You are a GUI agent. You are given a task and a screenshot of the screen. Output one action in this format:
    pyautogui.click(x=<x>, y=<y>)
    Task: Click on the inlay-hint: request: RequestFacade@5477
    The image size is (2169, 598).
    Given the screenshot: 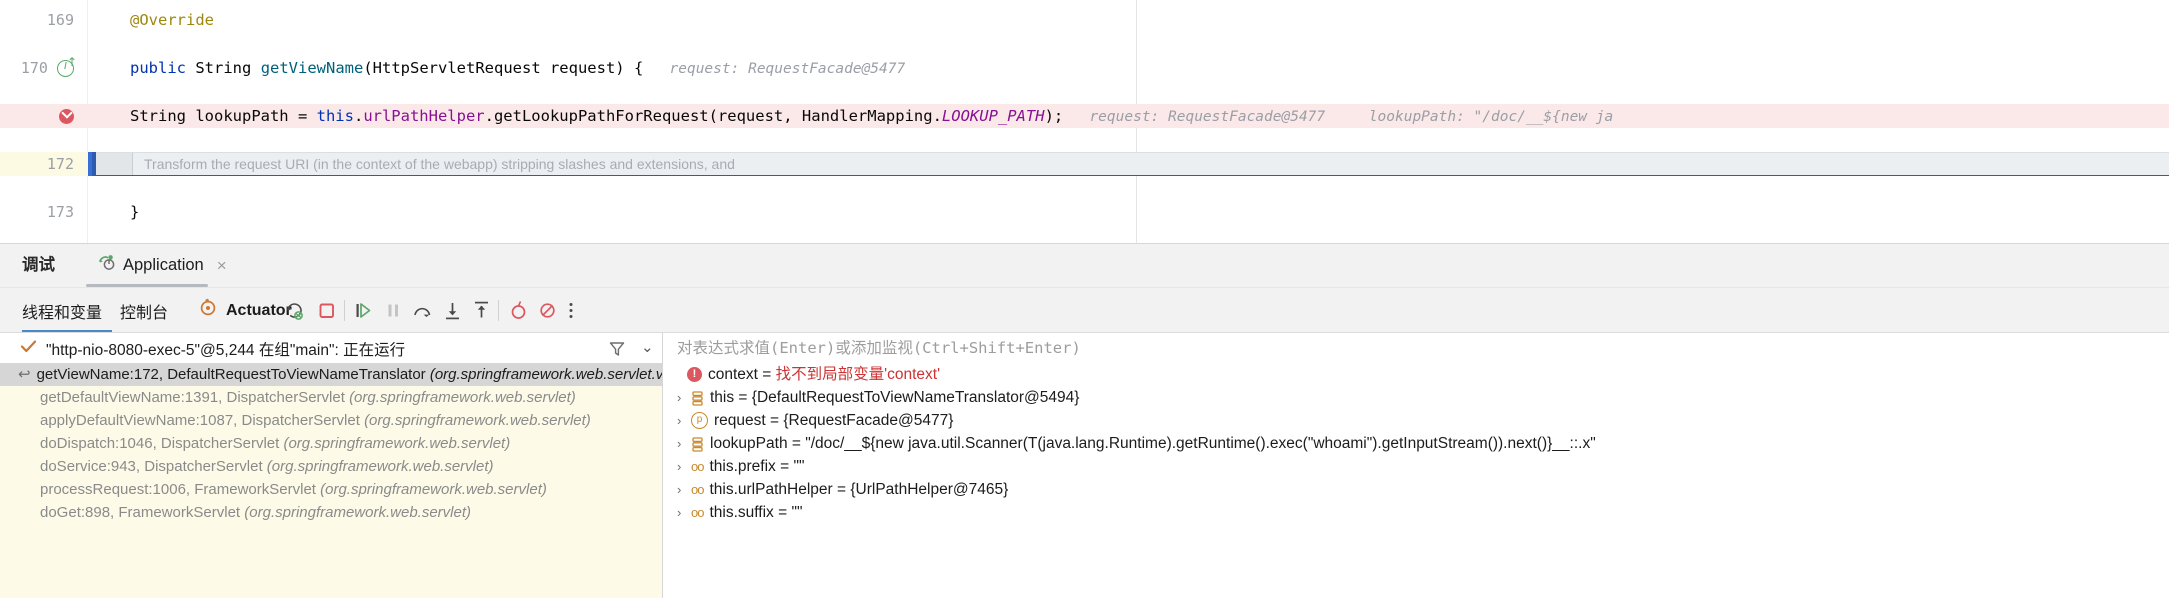 What is the action you would take?
    pyautogui.click(x=1207, y=117)
    